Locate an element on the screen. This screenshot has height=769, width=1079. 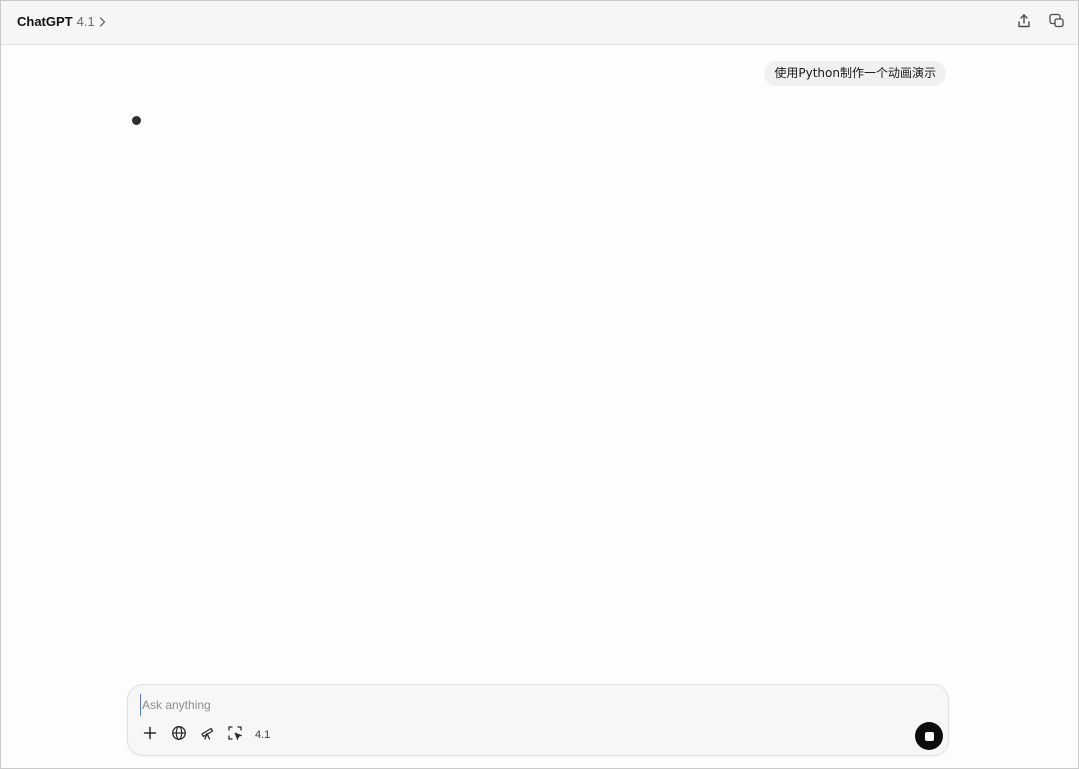
add-attachment-button is located at coordinates (150, 735).